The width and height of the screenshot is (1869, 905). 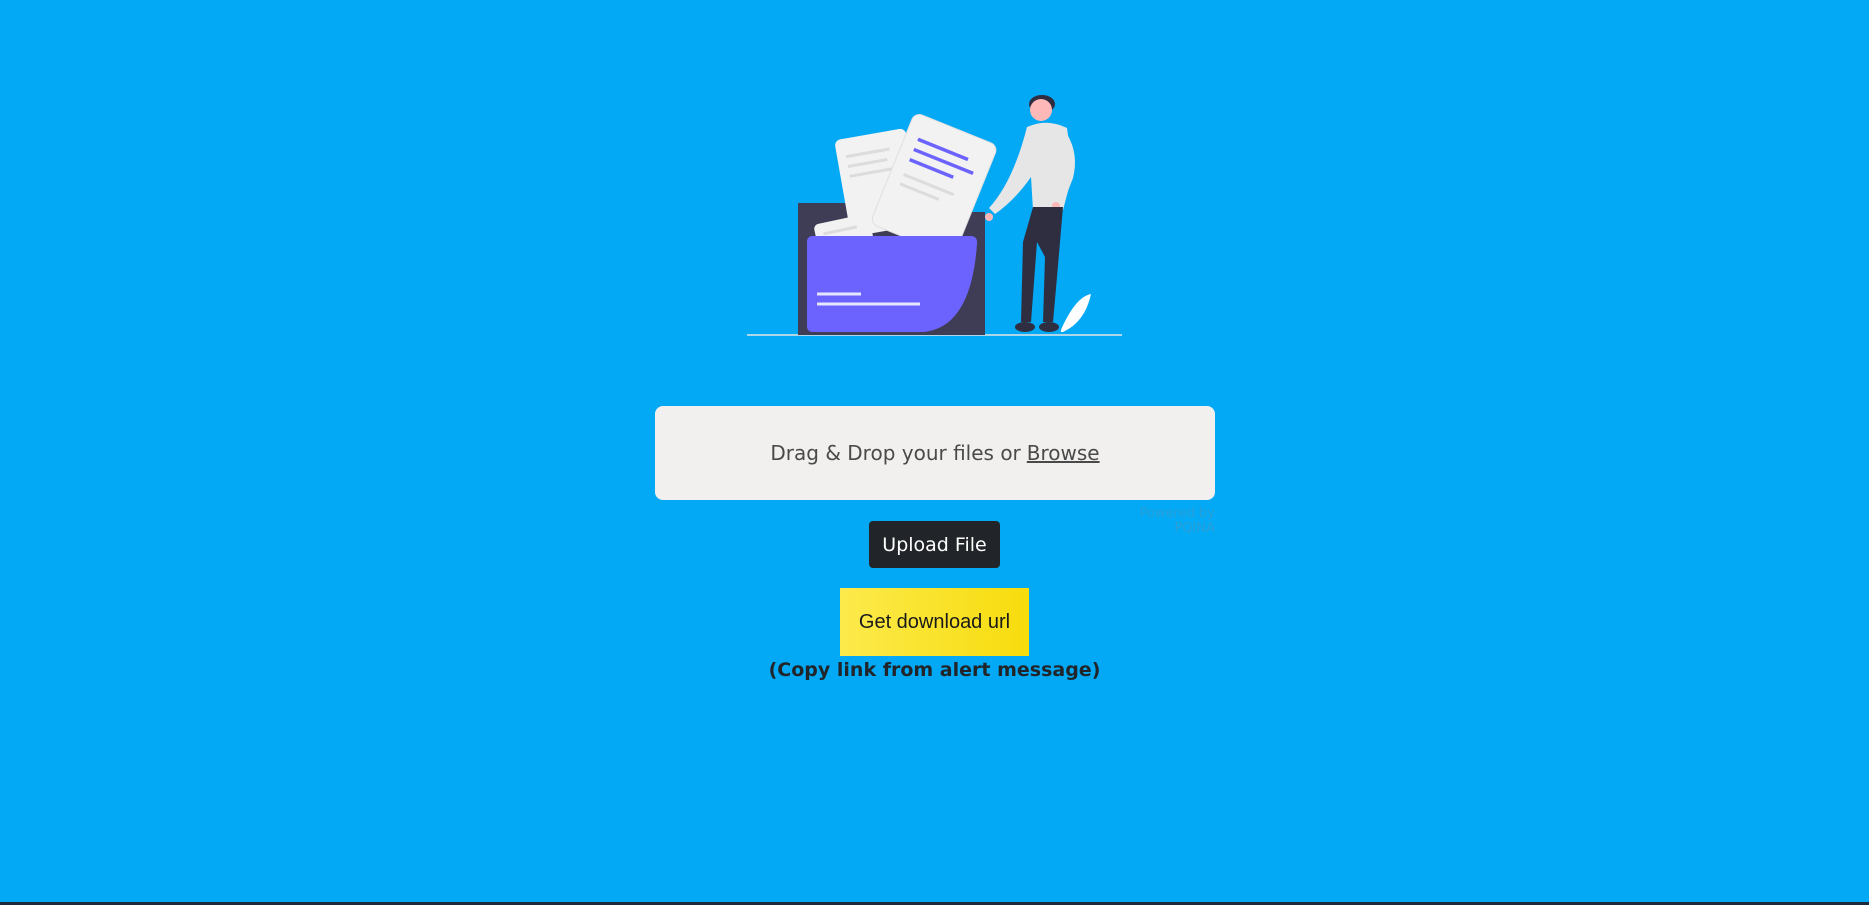 I want to click on powered-by-credit: Powered by PQINA, so click(x=1157, y=521).